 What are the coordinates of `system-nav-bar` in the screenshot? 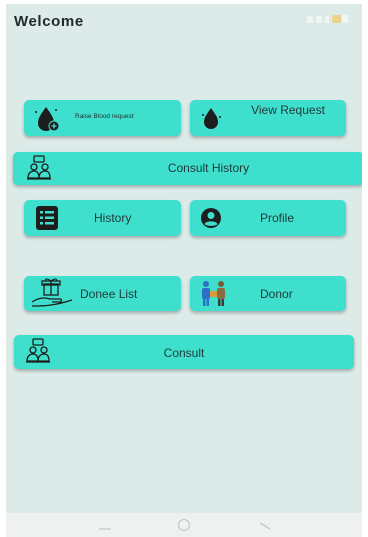 It's located at (184, 525).